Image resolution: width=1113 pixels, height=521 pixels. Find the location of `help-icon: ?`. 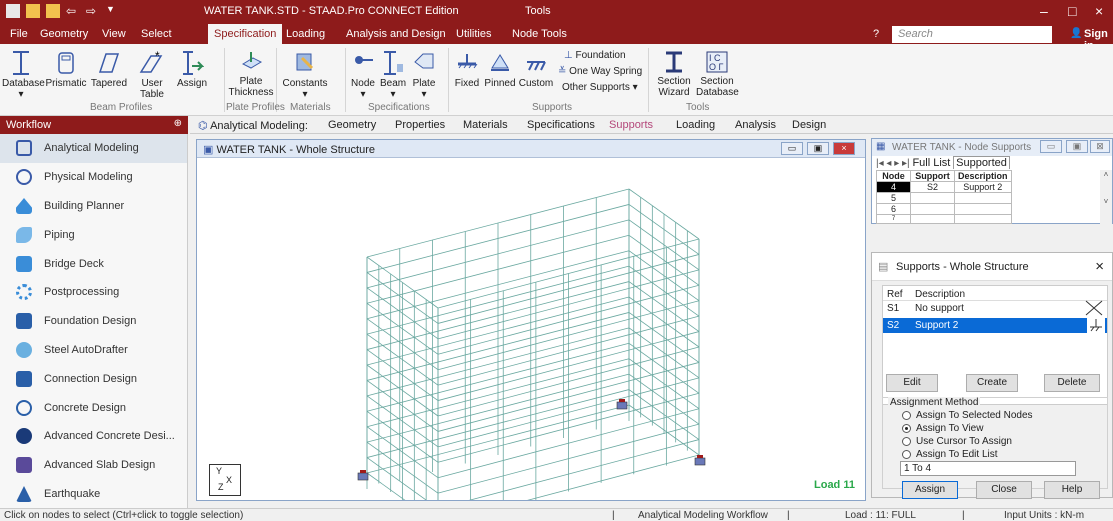

help-icon: ? is located at coordinates (876, 34).